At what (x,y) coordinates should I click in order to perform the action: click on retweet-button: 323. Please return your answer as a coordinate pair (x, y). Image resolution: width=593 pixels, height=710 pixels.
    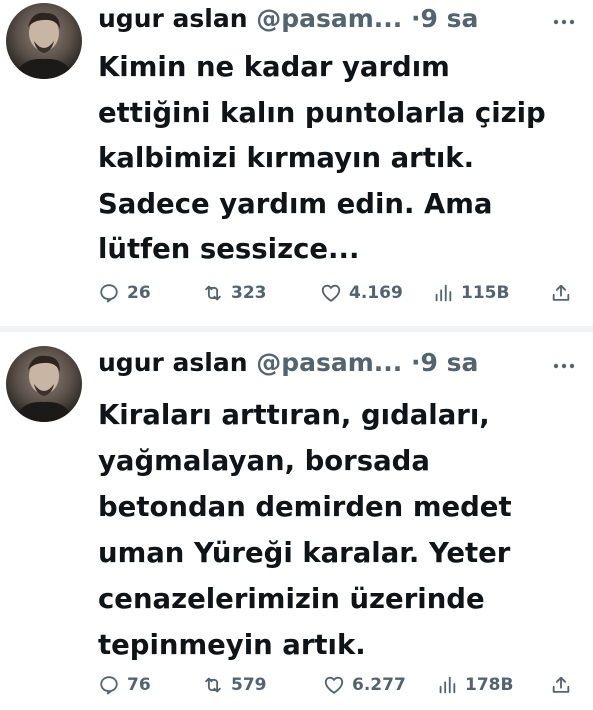
    Looking at the image, I should click on (234, 293).